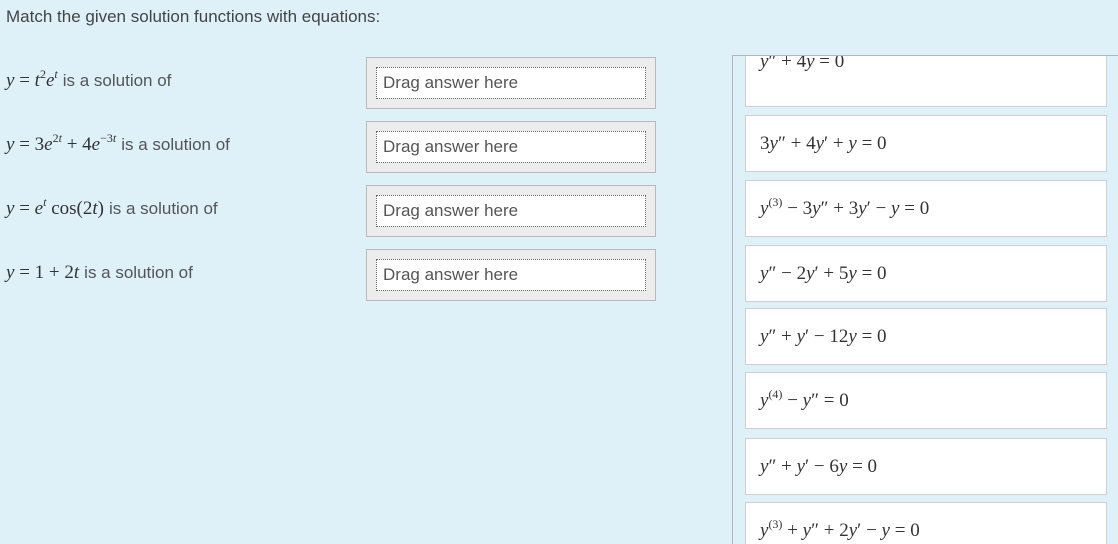 The height and width of the screenshot is (544, 1118). What do you see at coordinates (117, 80) in the screenshot?
I see `row-1-suffix: is a solution of` at bounding box center [117, 80].